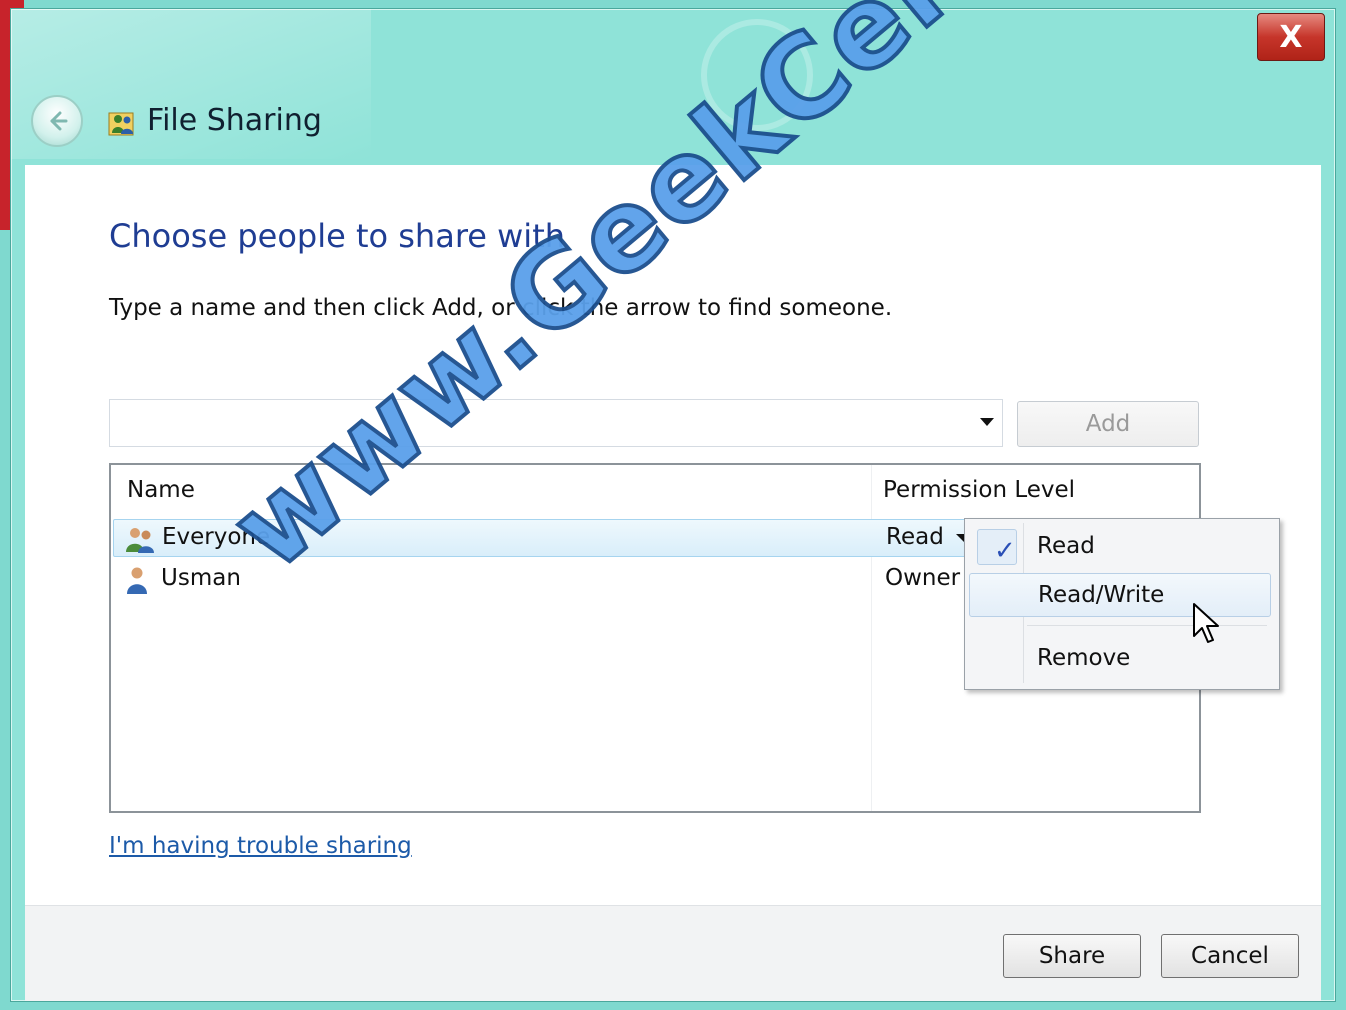 The image size is (1346, 1010). Describe the element at coordinates (1101, 595) in the screenshot. I see `menu-item-read-write-label: Read/Write` at that location.